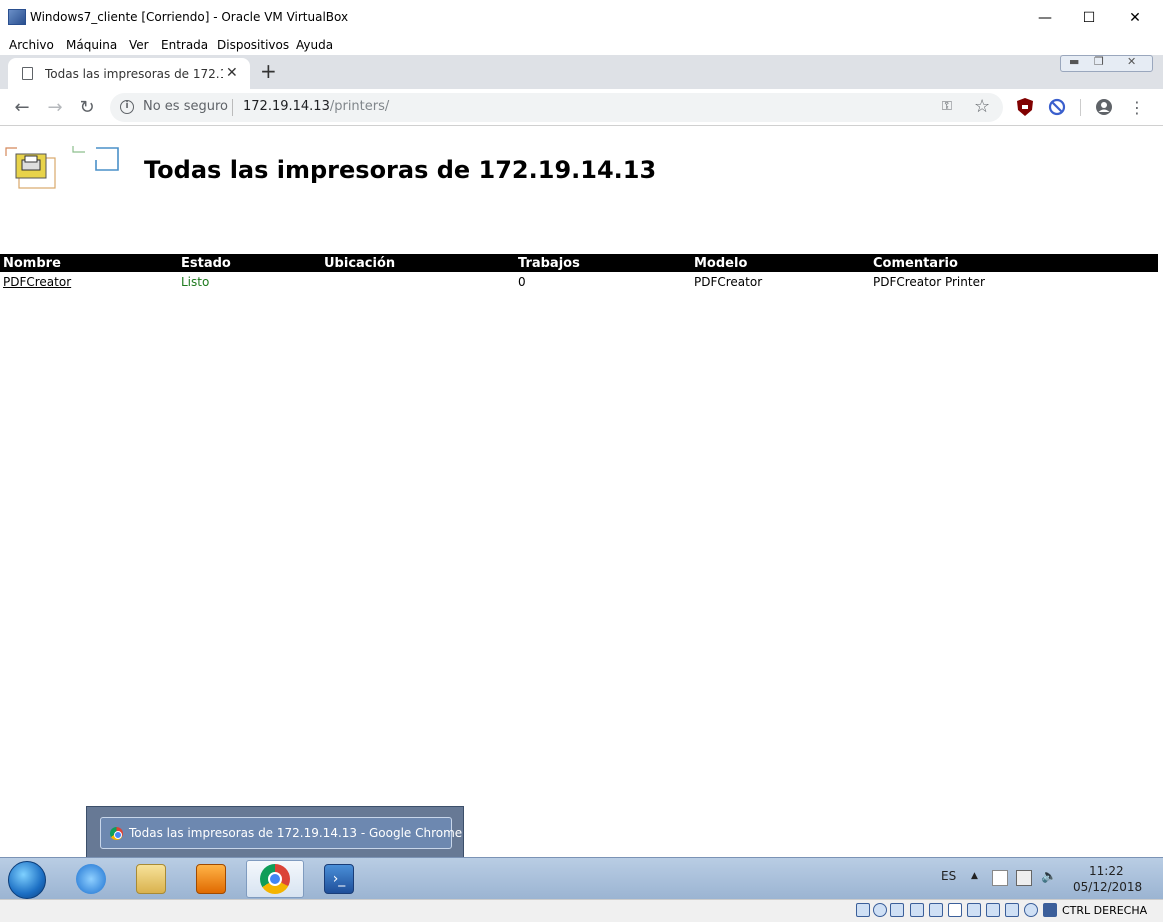  Describe the element at coordinates (1031, 910) in the screenshot. I see `mouse-integration-icon` at that location.